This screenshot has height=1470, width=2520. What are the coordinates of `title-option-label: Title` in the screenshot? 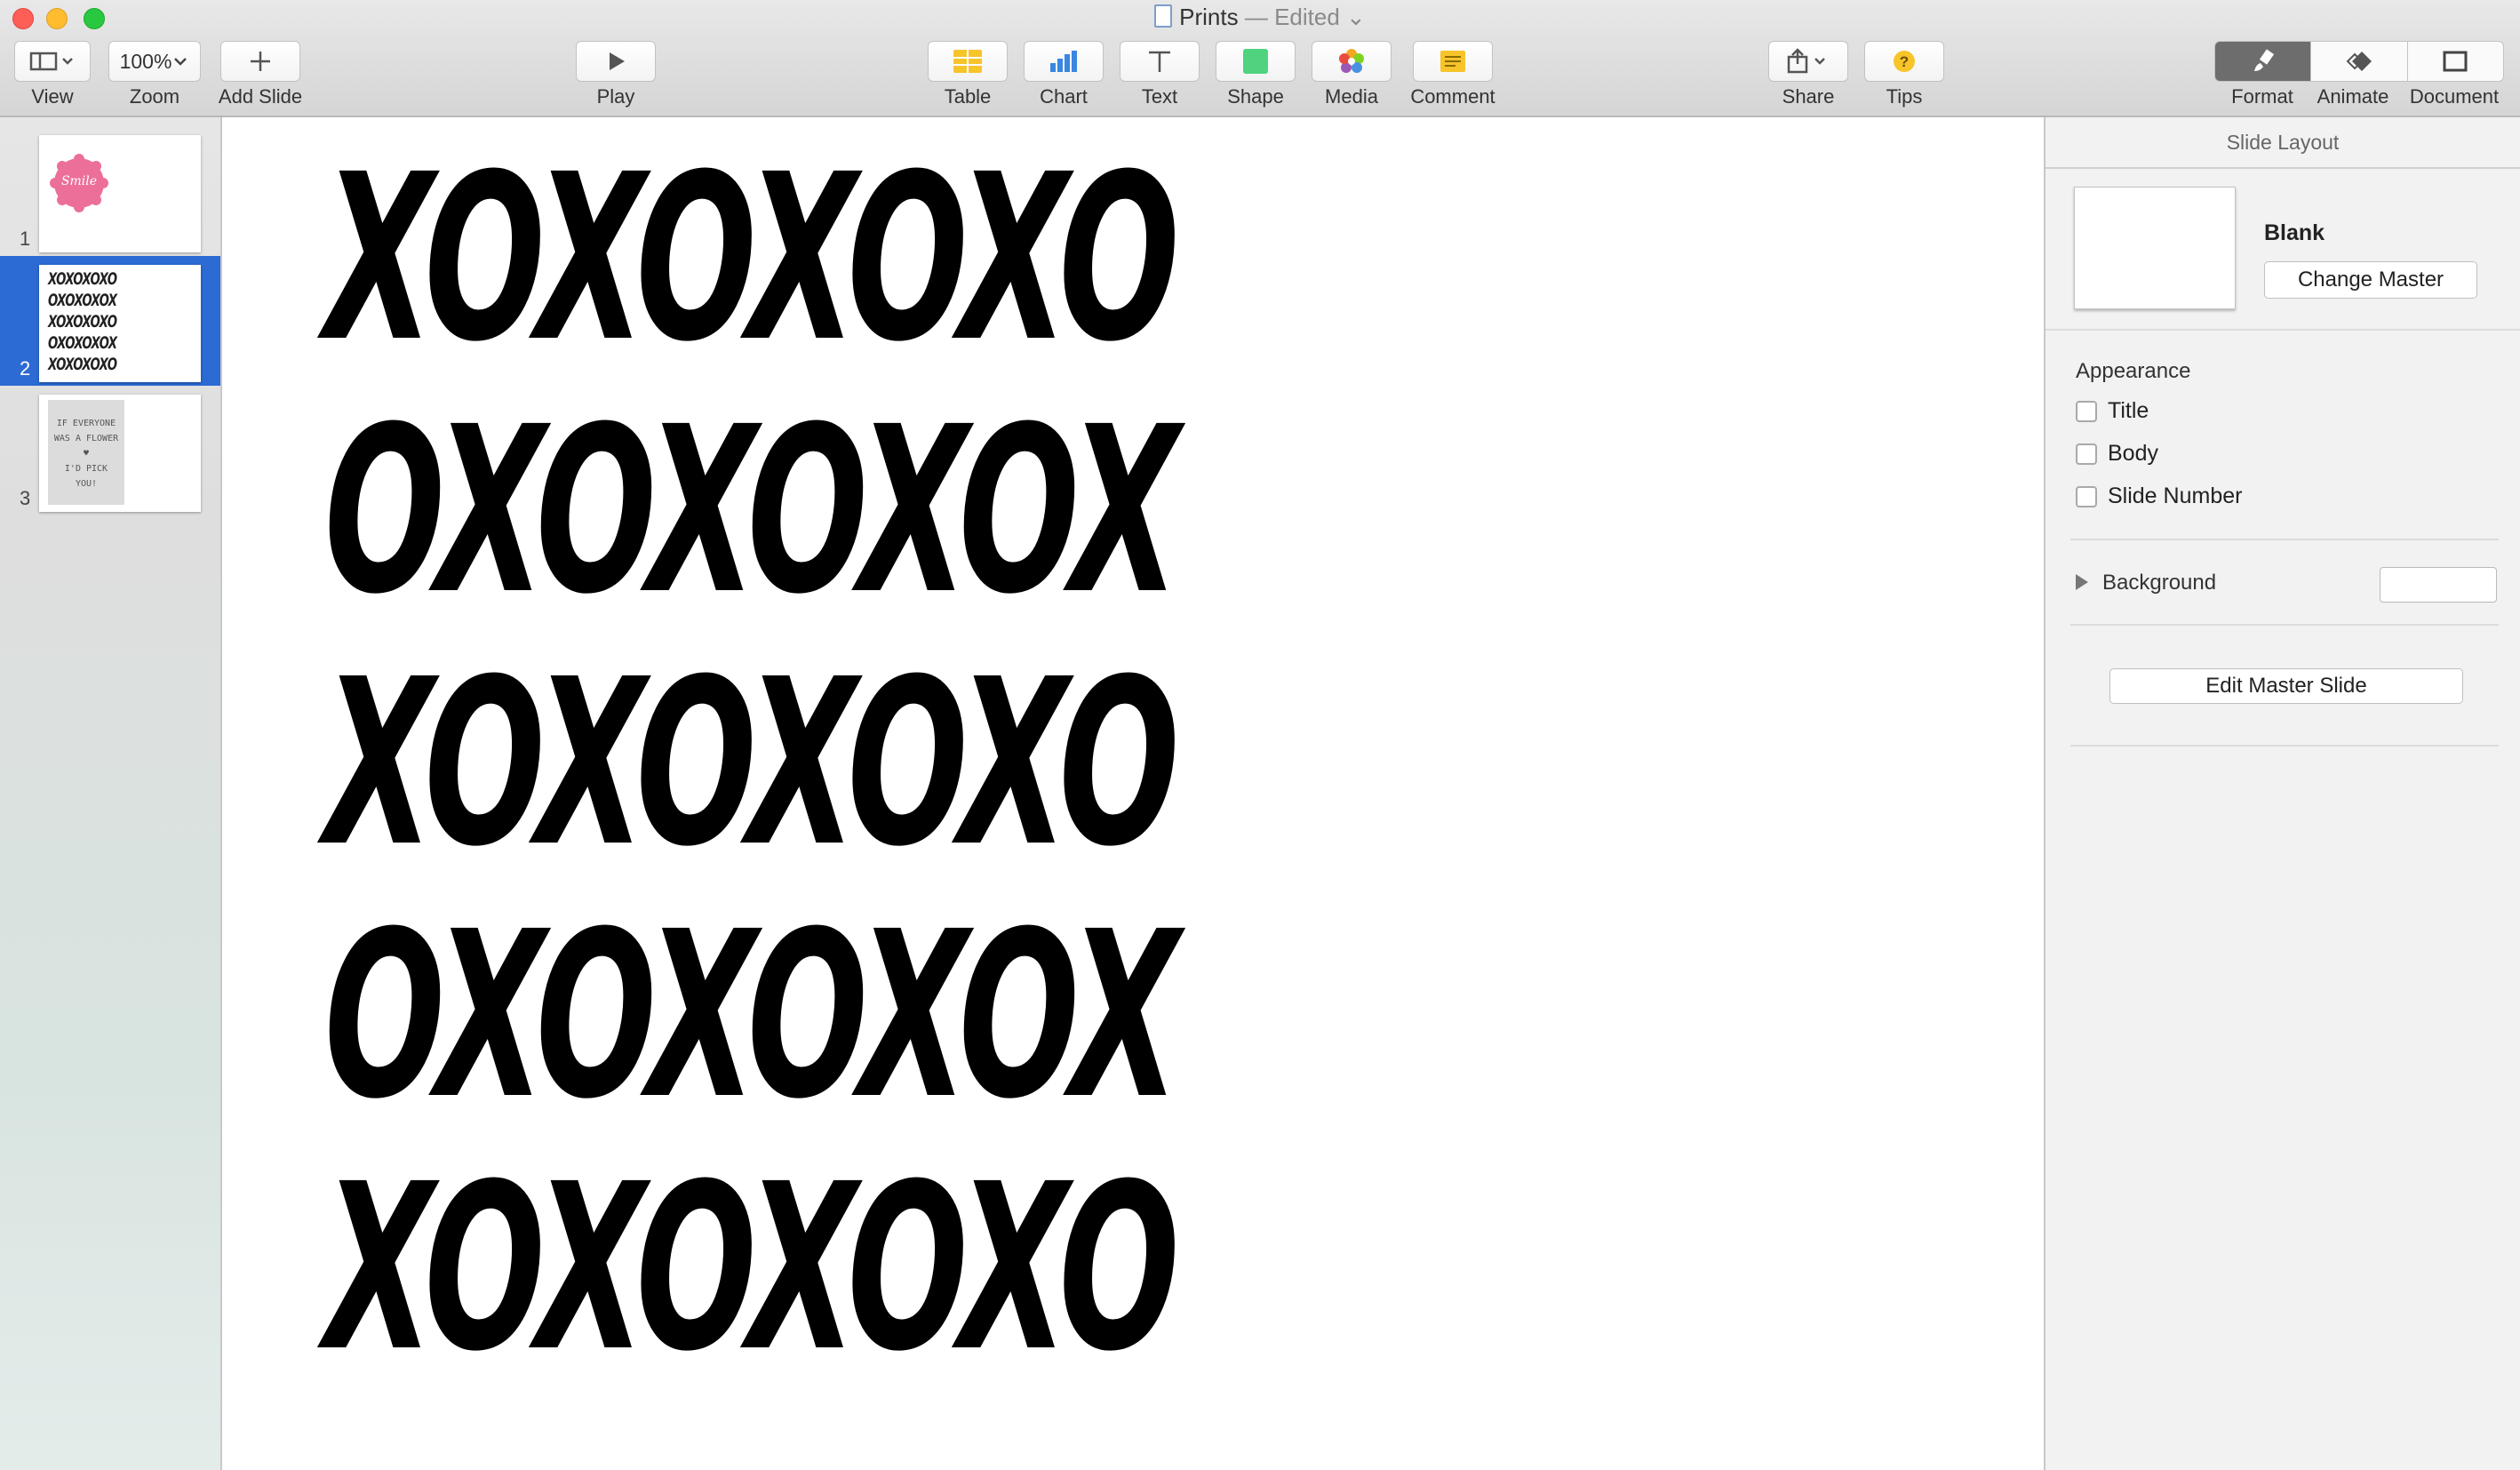 It's located at (2128, 410).